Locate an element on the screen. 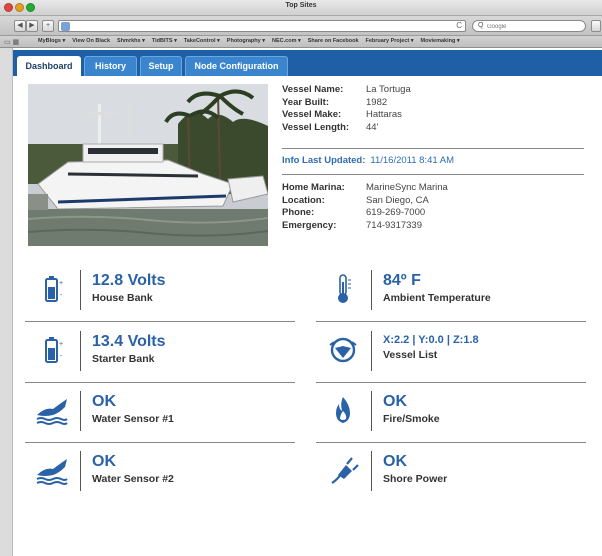 This screenshot has height=556, width=602. starter-bank-value: 13.4 Volts is located at coordinates (129, 341).